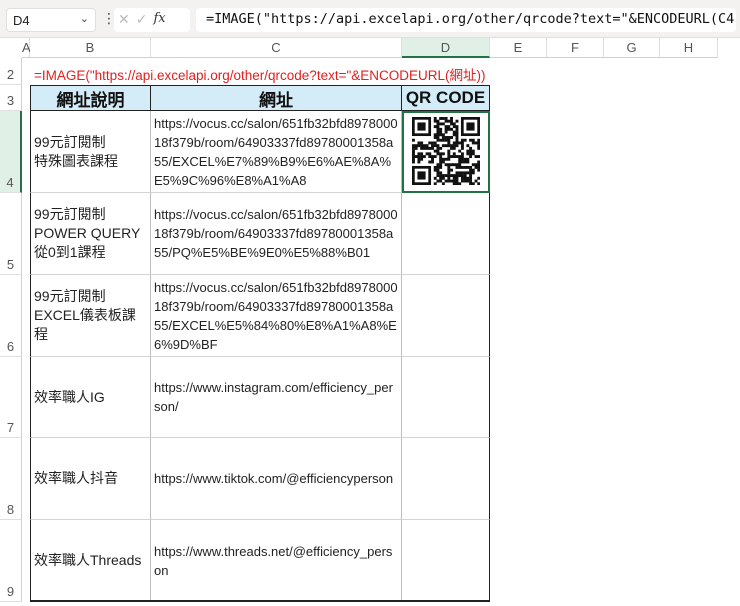 The width and height of the screenshot is (740, 606). Describe the element at coordinates (575, 48) in the screenshot. I see `column-header-F: F` at that location.